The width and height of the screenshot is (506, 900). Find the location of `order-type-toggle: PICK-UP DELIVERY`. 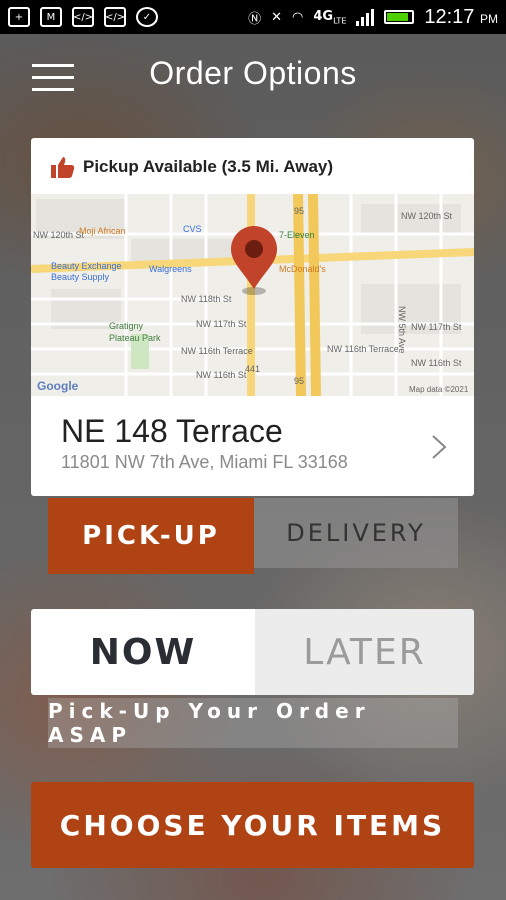

order-type-toggle: PICK-UP DELIVERY is located at coordinates (253, 536).